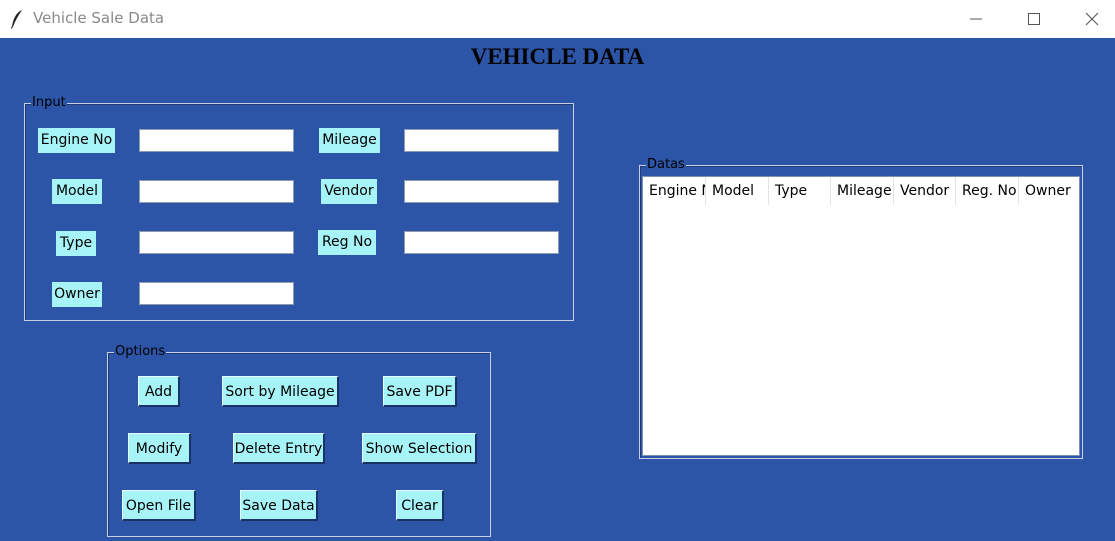 Image resolution: width=1115 pixels, height=541 pixels. Describe the element at coordinates (481, 140) in the screenshot. I see `mileage-field` at that location.